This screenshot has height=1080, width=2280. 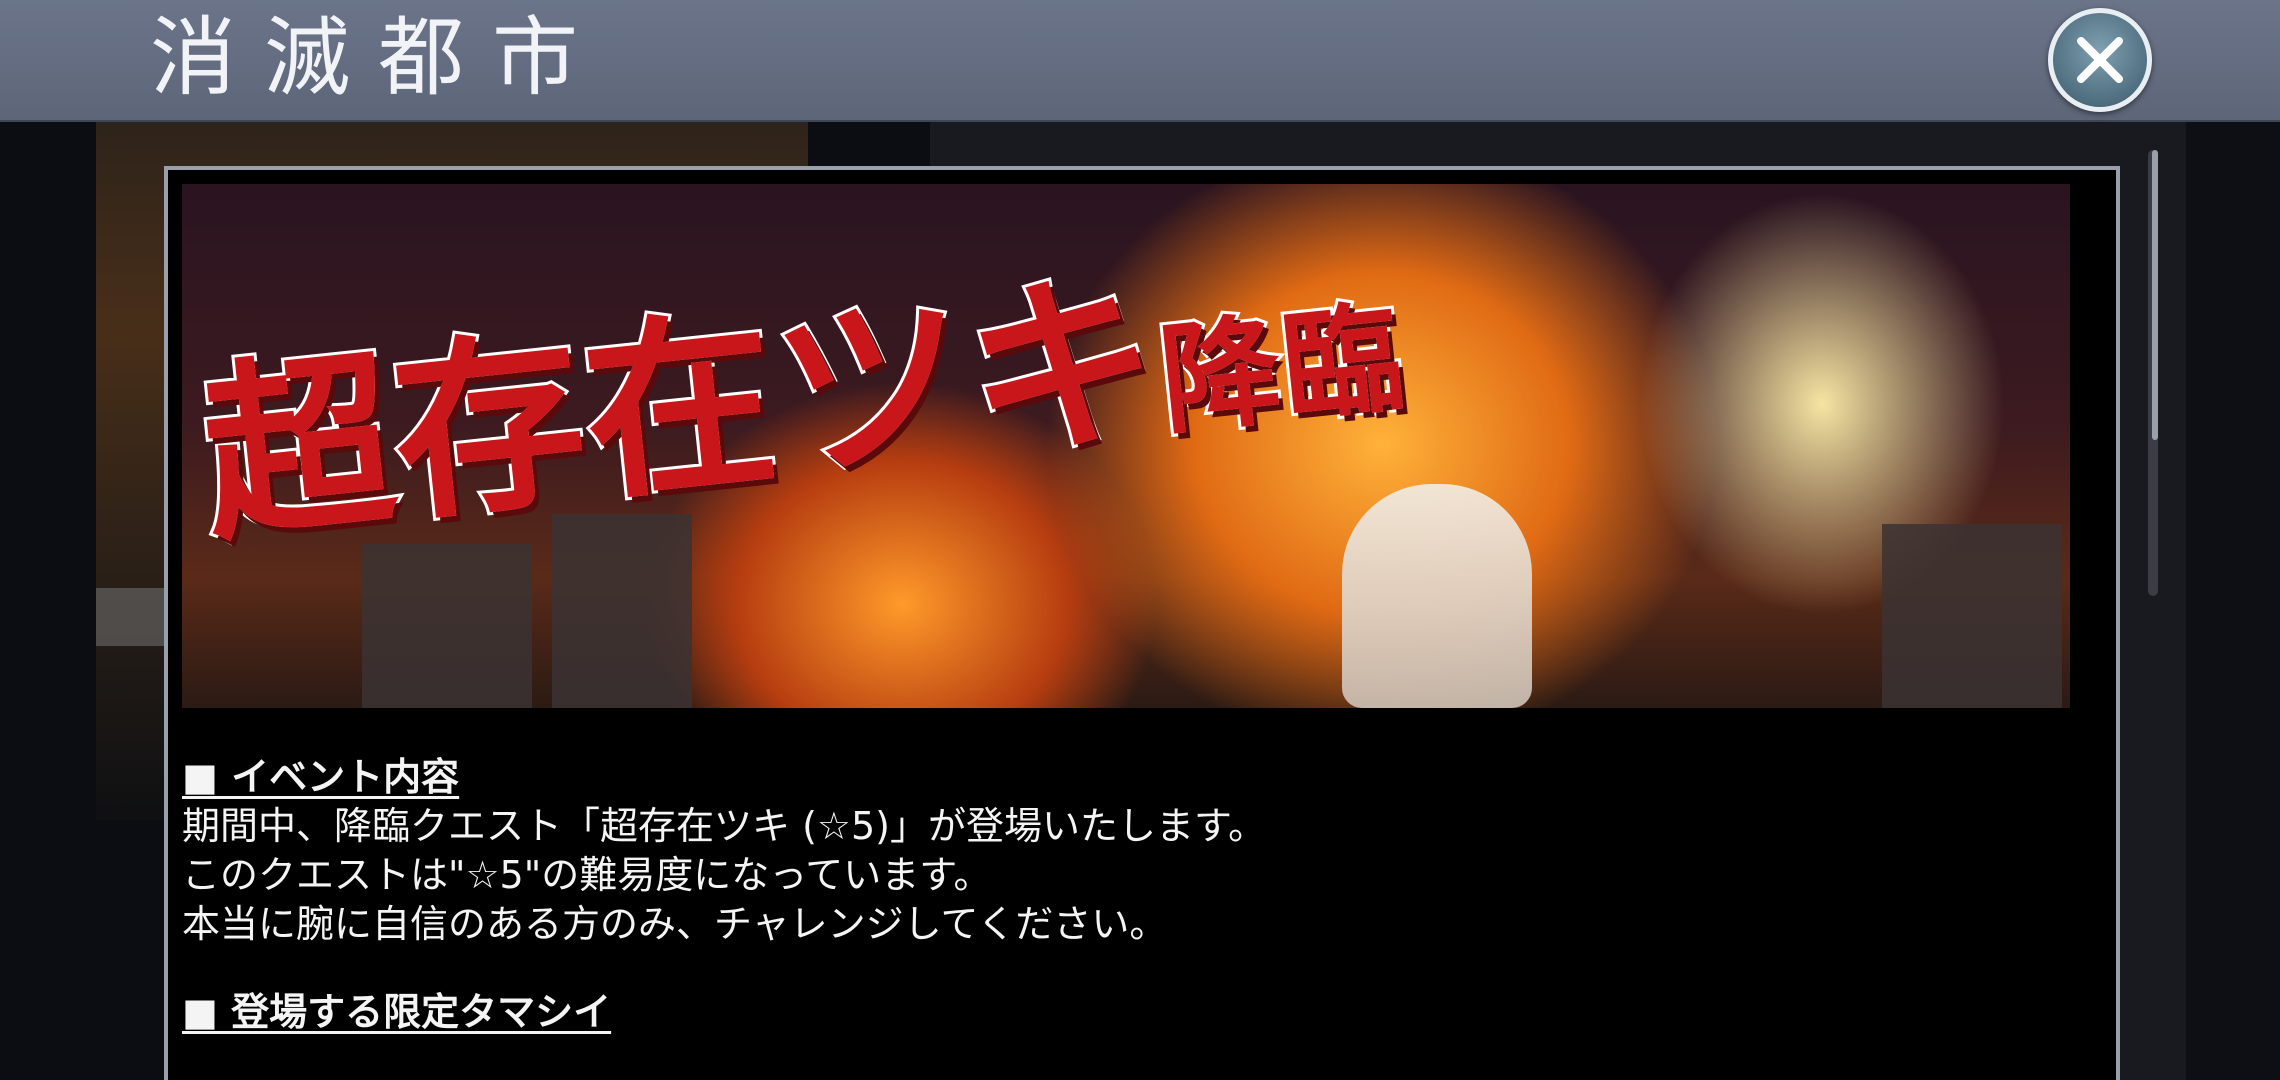 What do you see at coordinates (587, 875) in the screenshot?
I see `description-line: このクエストは"☆5"の難易度になっています。` at bounding box center [587, 875].